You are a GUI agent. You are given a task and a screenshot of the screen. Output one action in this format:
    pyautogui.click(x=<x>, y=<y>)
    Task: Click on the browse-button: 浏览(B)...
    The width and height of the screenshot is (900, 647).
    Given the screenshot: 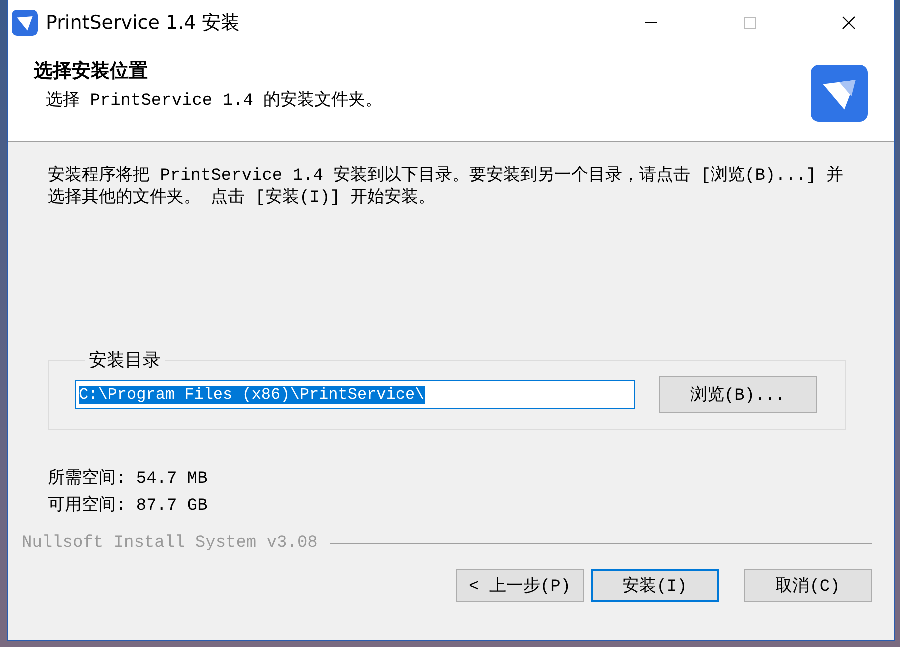 What is the action you would take?
    pyautogui.click(x=738, y=394)
    